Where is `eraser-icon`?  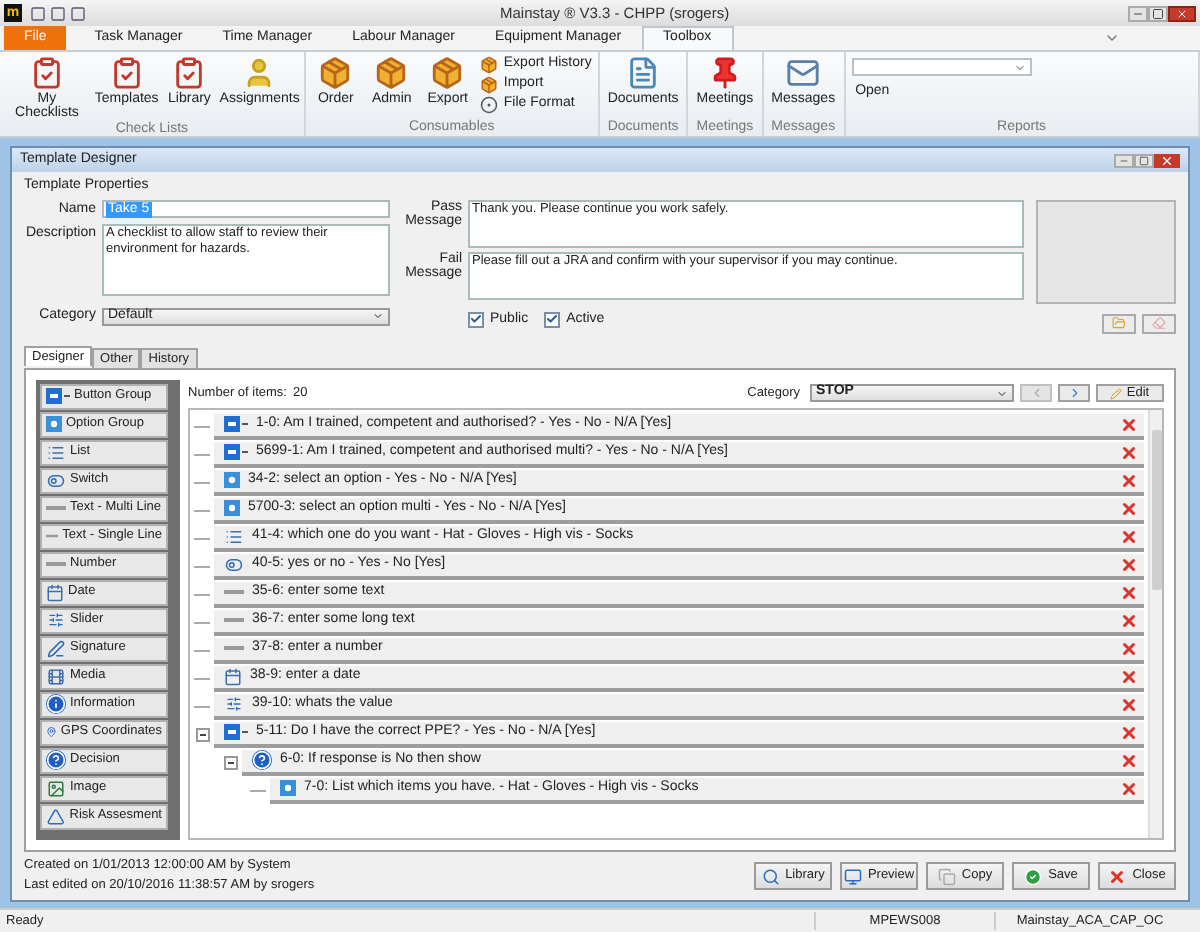 eraser-icon is located at coordinates (1159, 323).